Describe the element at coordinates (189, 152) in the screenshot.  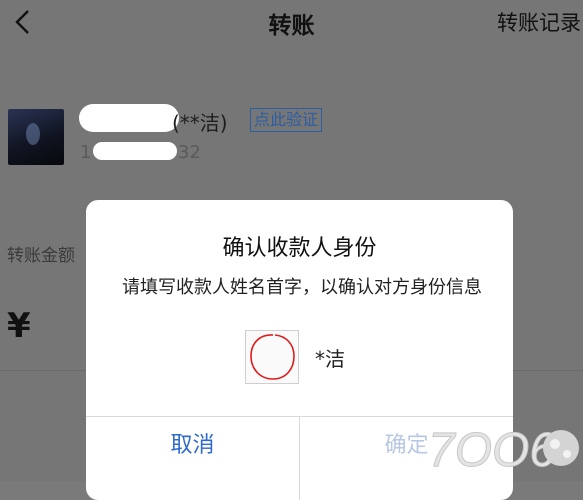
I see `account-suffix: 32` at that location.